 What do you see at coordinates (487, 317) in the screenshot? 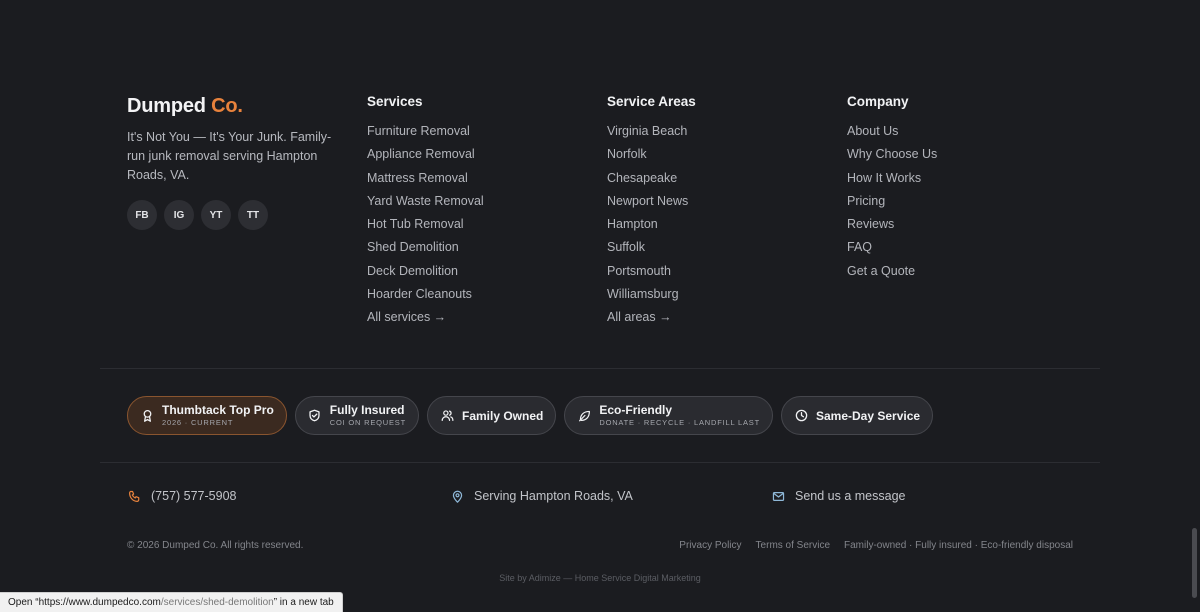
I see `all-services-link: All services →` at bounding box center [487, 317].